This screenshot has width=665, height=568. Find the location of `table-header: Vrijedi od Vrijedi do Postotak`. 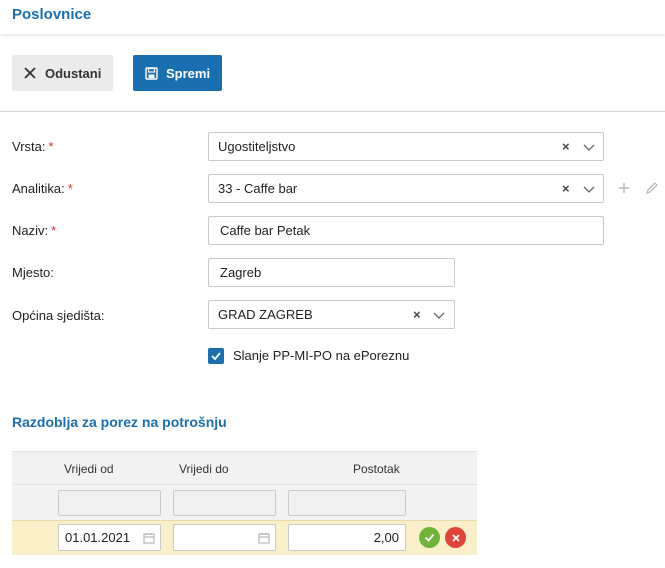

table-header: Vrijedi od Vrijedi do Postotak is located at coordinates (244, 467).